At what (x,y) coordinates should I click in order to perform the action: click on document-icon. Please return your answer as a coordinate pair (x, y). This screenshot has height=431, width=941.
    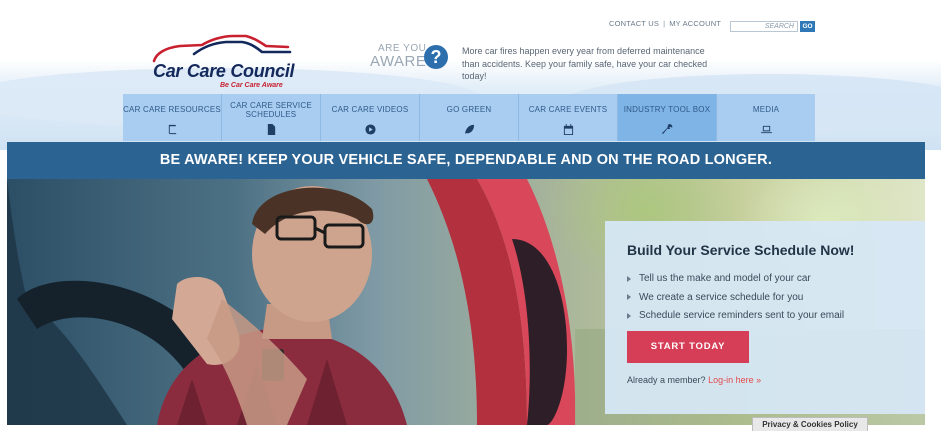
    Looking at the image, I should click on (271, 129).